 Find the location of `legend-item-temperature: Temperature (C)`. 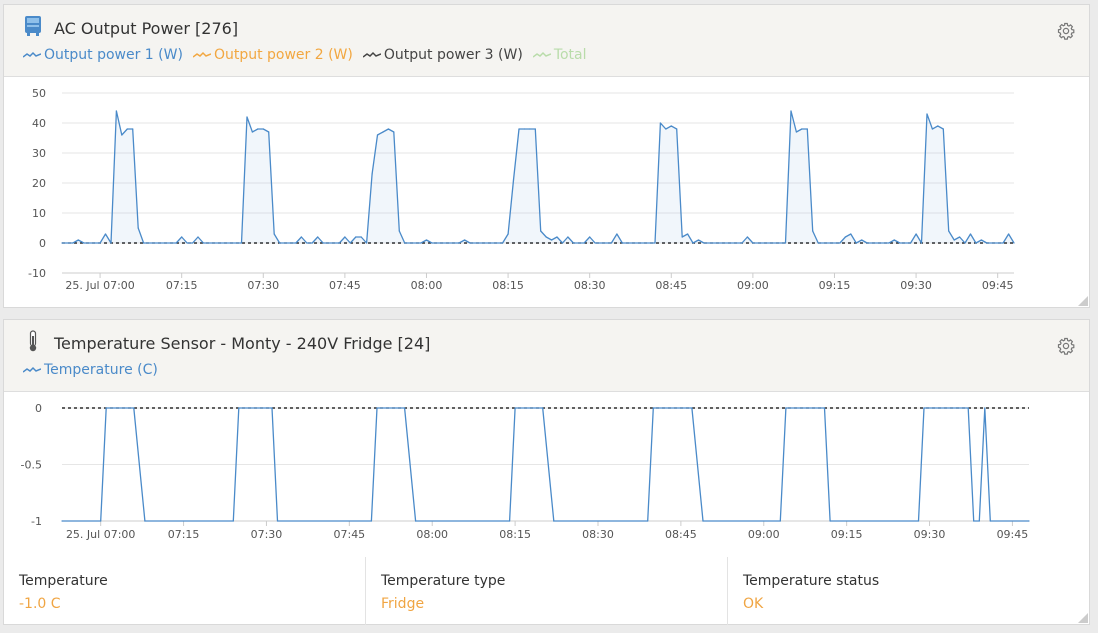

legend-item-temperature: Temperature (C) is located at coordinates (90, 370).